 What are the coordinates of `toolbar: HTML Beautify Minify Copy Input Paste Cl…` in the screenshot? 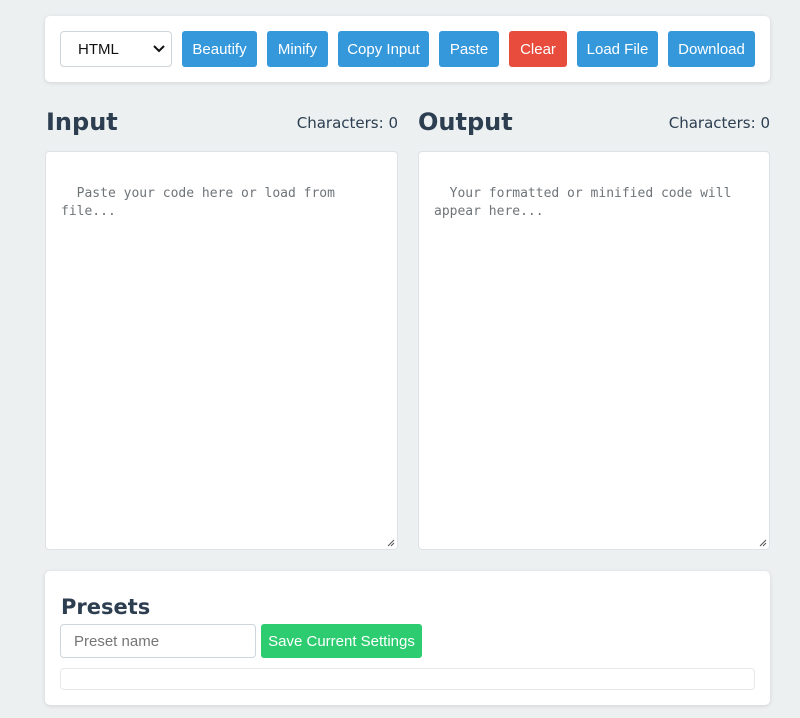 It's located at (407, 49).